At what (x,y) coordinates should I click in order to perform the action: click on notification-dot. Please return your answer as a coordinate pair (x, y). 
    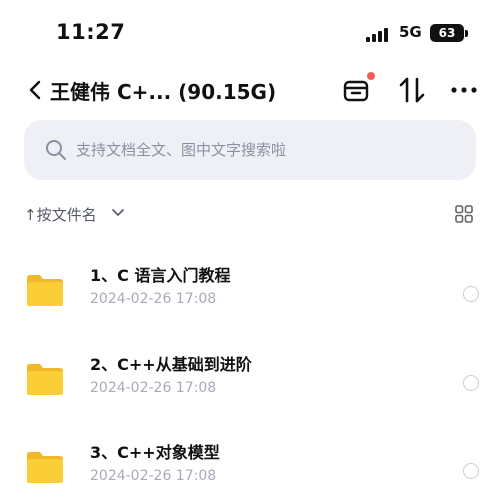
    Looking at the image, I should click on (371, 76).